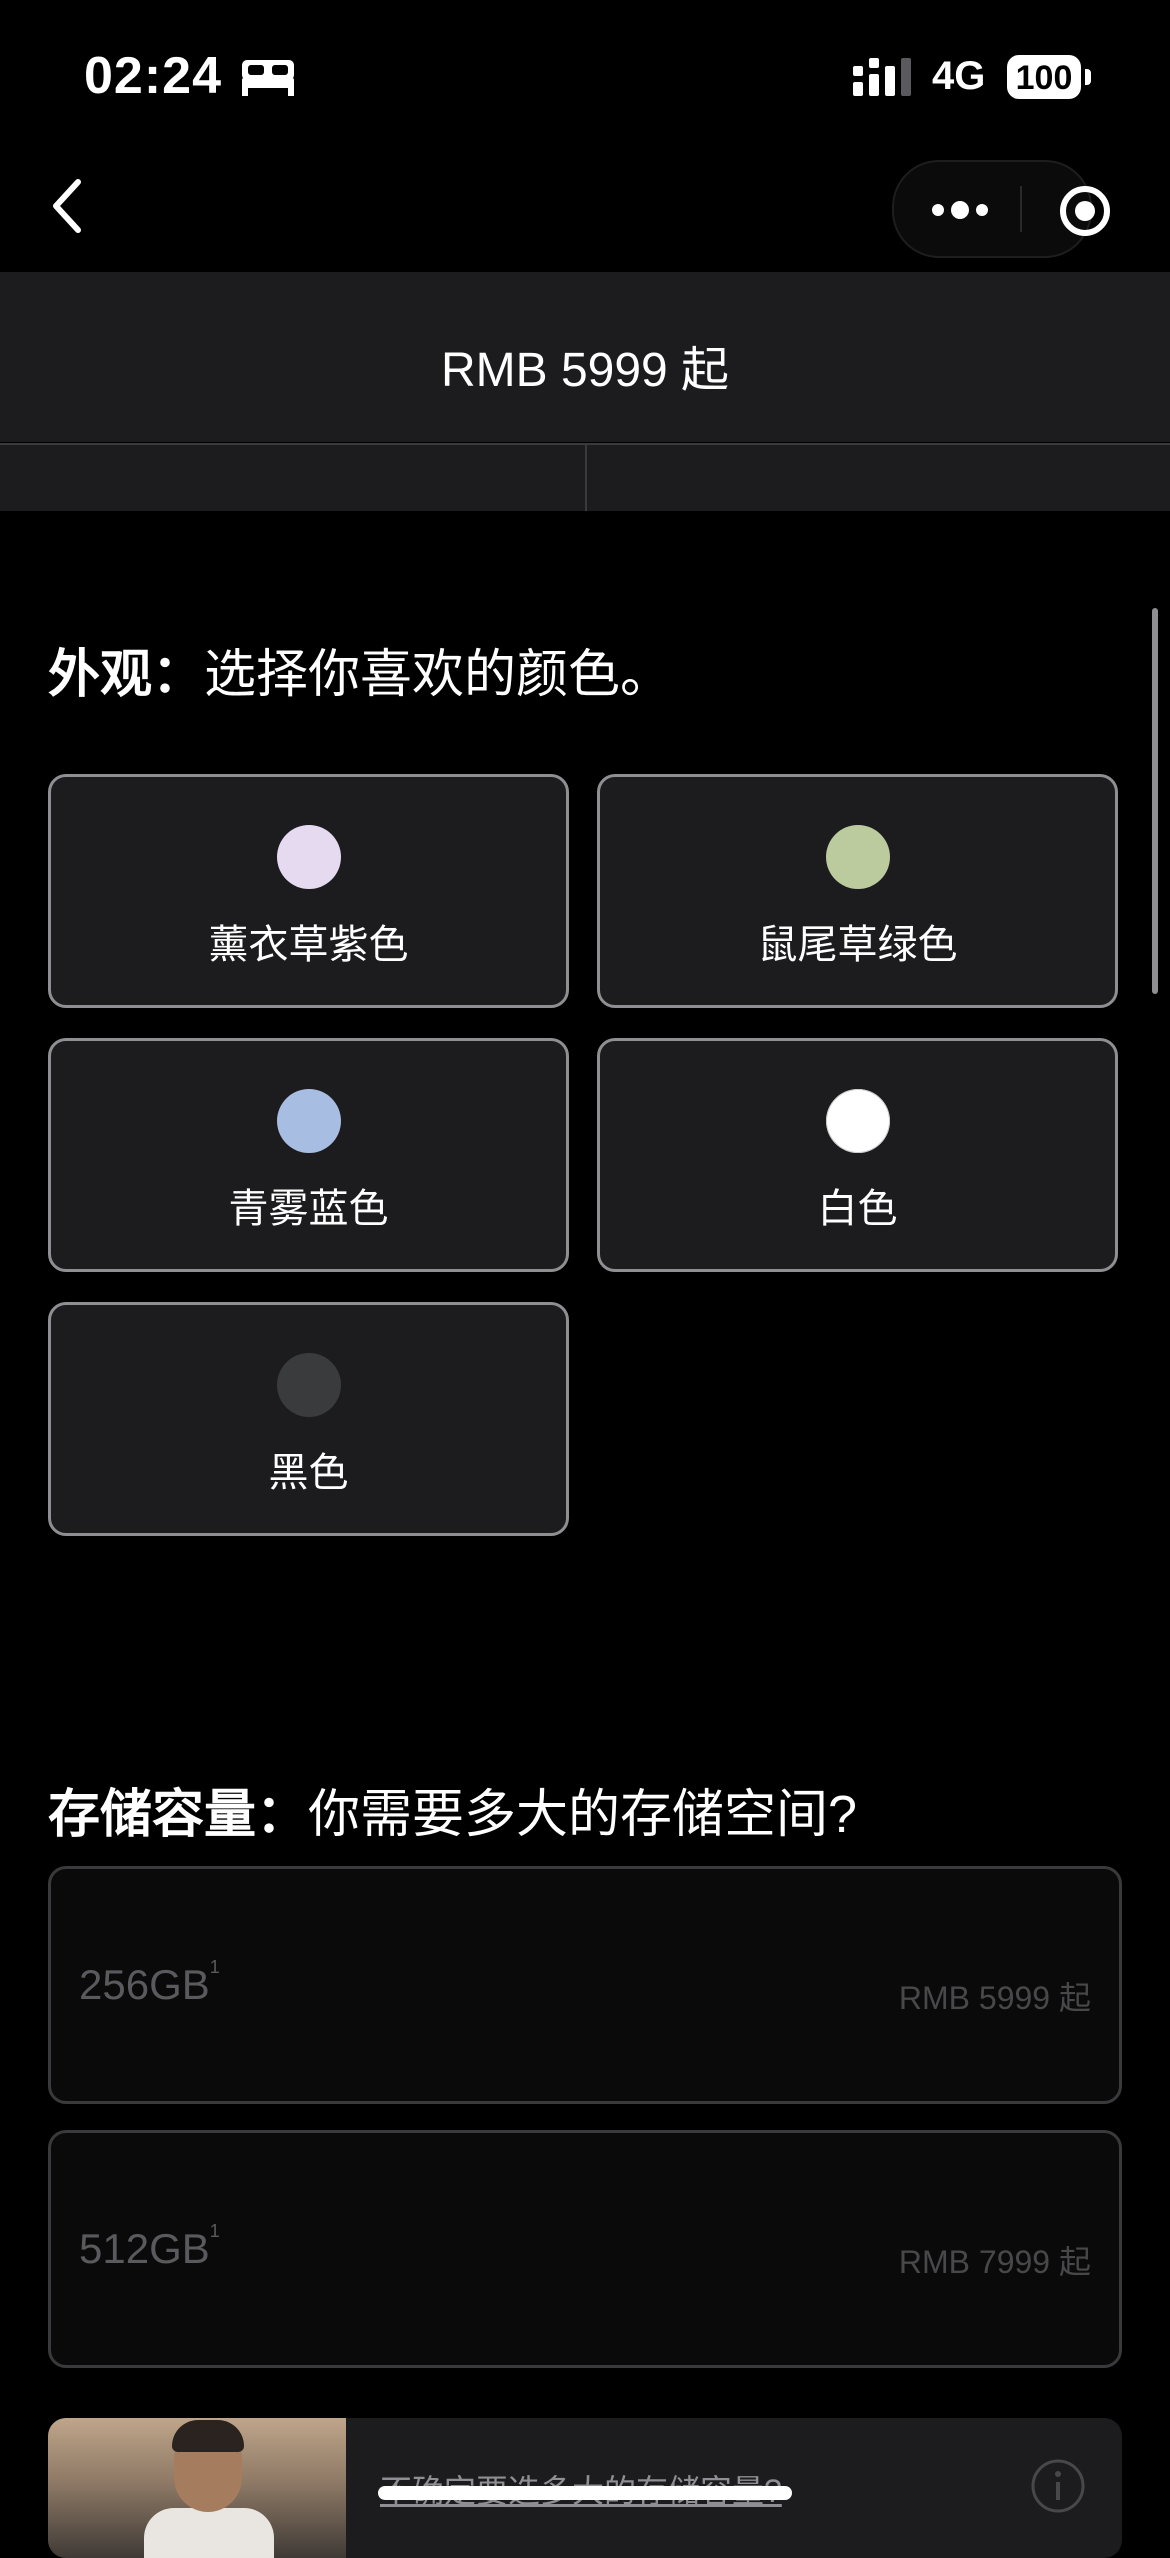 This screenshot has height=2558, width=1170. What do you see at coordinates (197, 2488) in the screenshot?
I see `help-video-thumbnail` at bounding box center [197, 2488].